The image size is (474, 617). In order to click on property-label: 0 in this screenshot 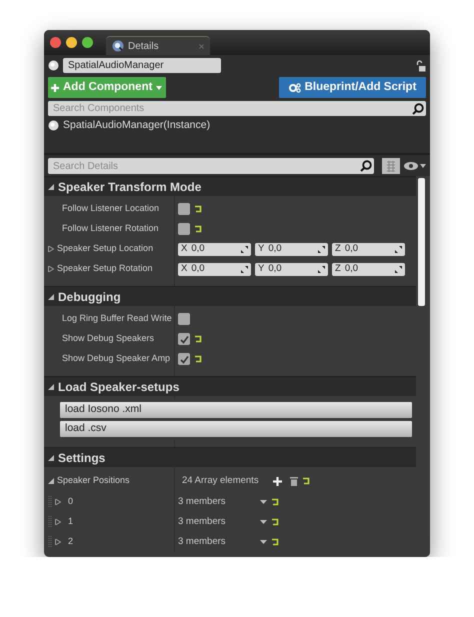, I will do `click(71, 501)`.